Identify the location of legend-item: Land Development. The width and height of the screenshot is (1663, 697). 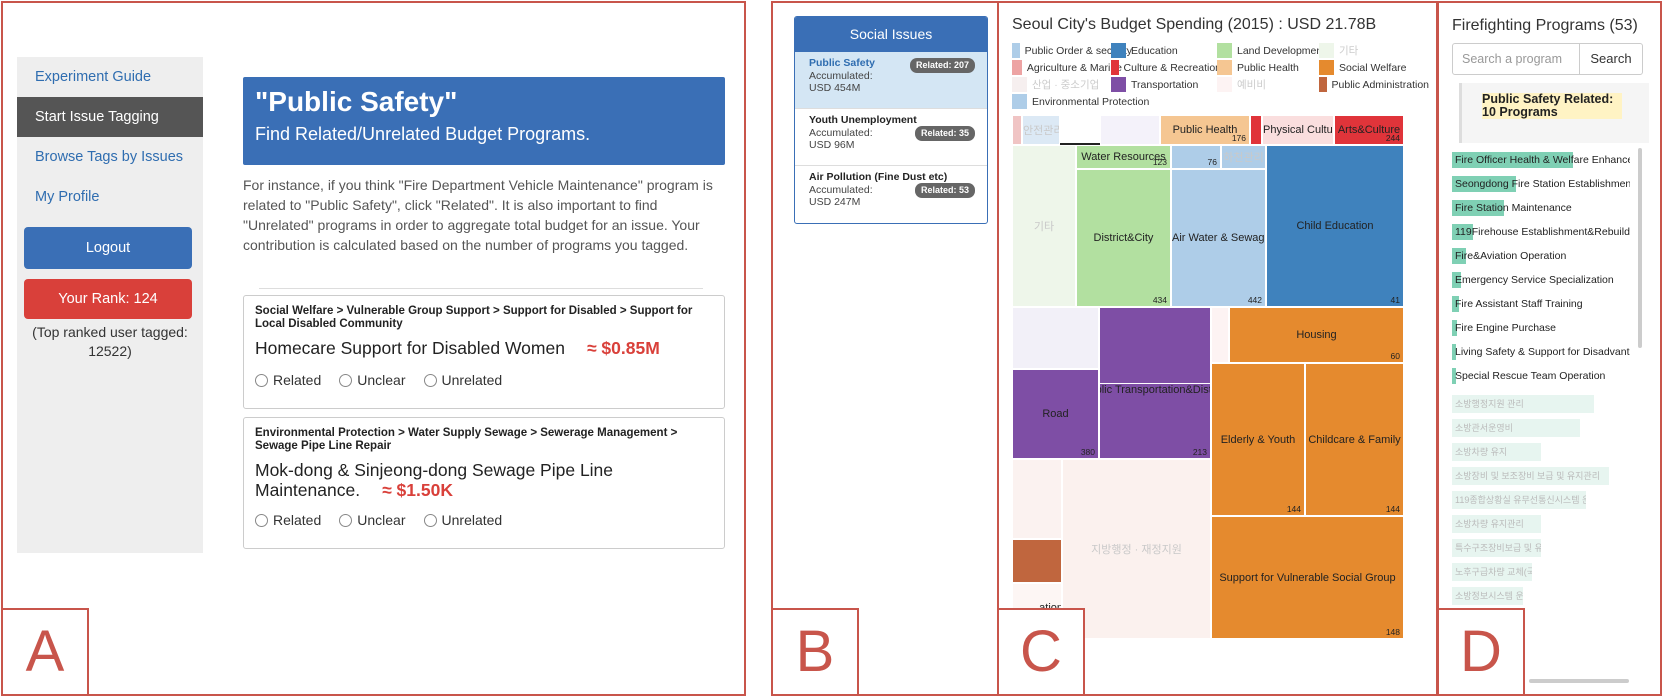
(1272, 50).